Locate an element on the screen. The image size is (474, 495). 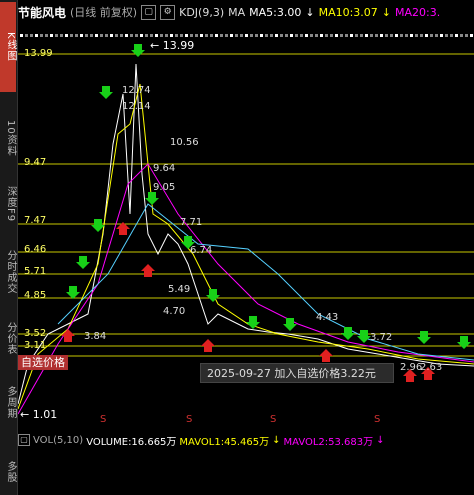
side-tab-kline: K线图 is located at coordinates (8, 47).